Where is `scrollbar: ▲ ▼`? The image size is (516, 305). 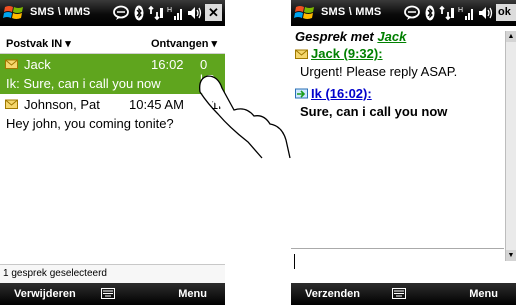 scrollbar: ▲ ▼ is located at coordinates (510, 146).